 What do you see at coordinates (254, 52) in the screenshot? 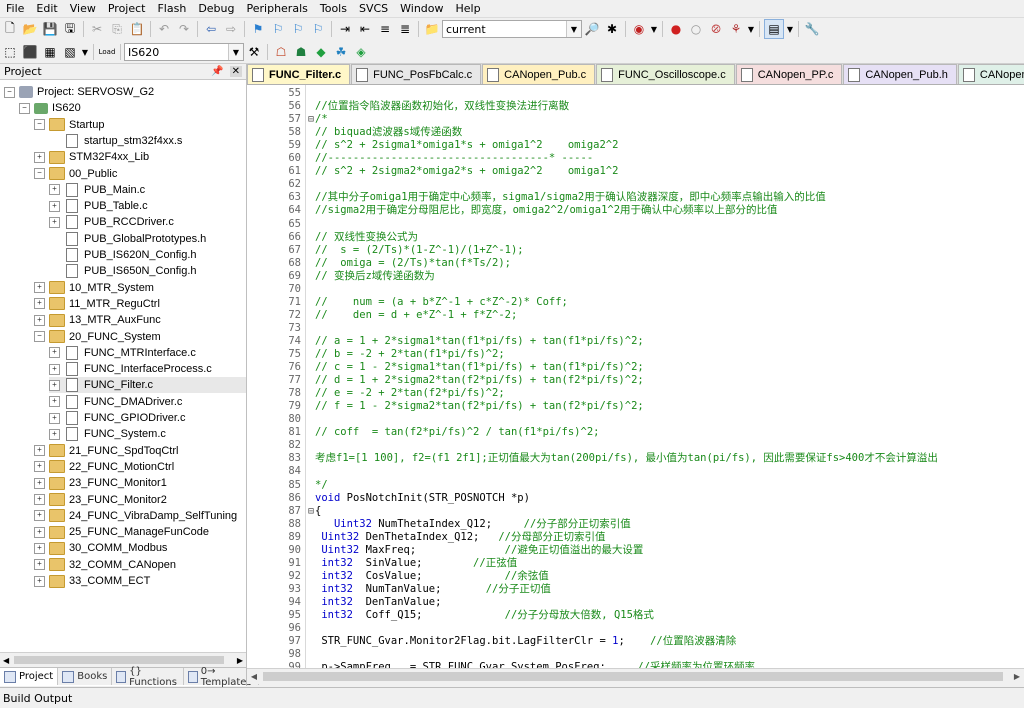
I see `target-options-icon: ⚒` at bounding box center [254, 52].